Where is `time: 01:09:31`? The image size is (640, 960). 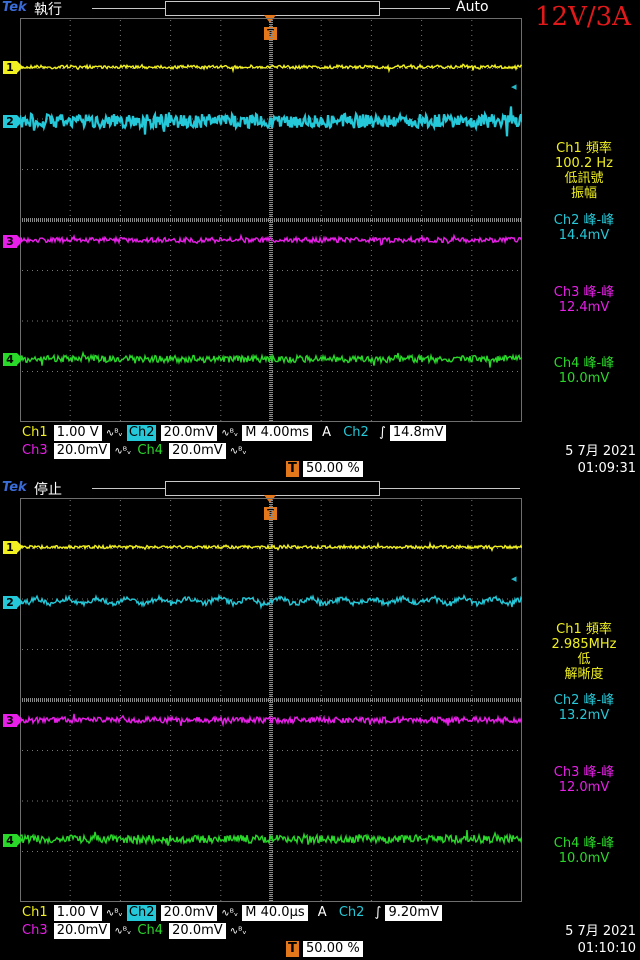
time: 01:09:31 is located at coordinates (606, 468).